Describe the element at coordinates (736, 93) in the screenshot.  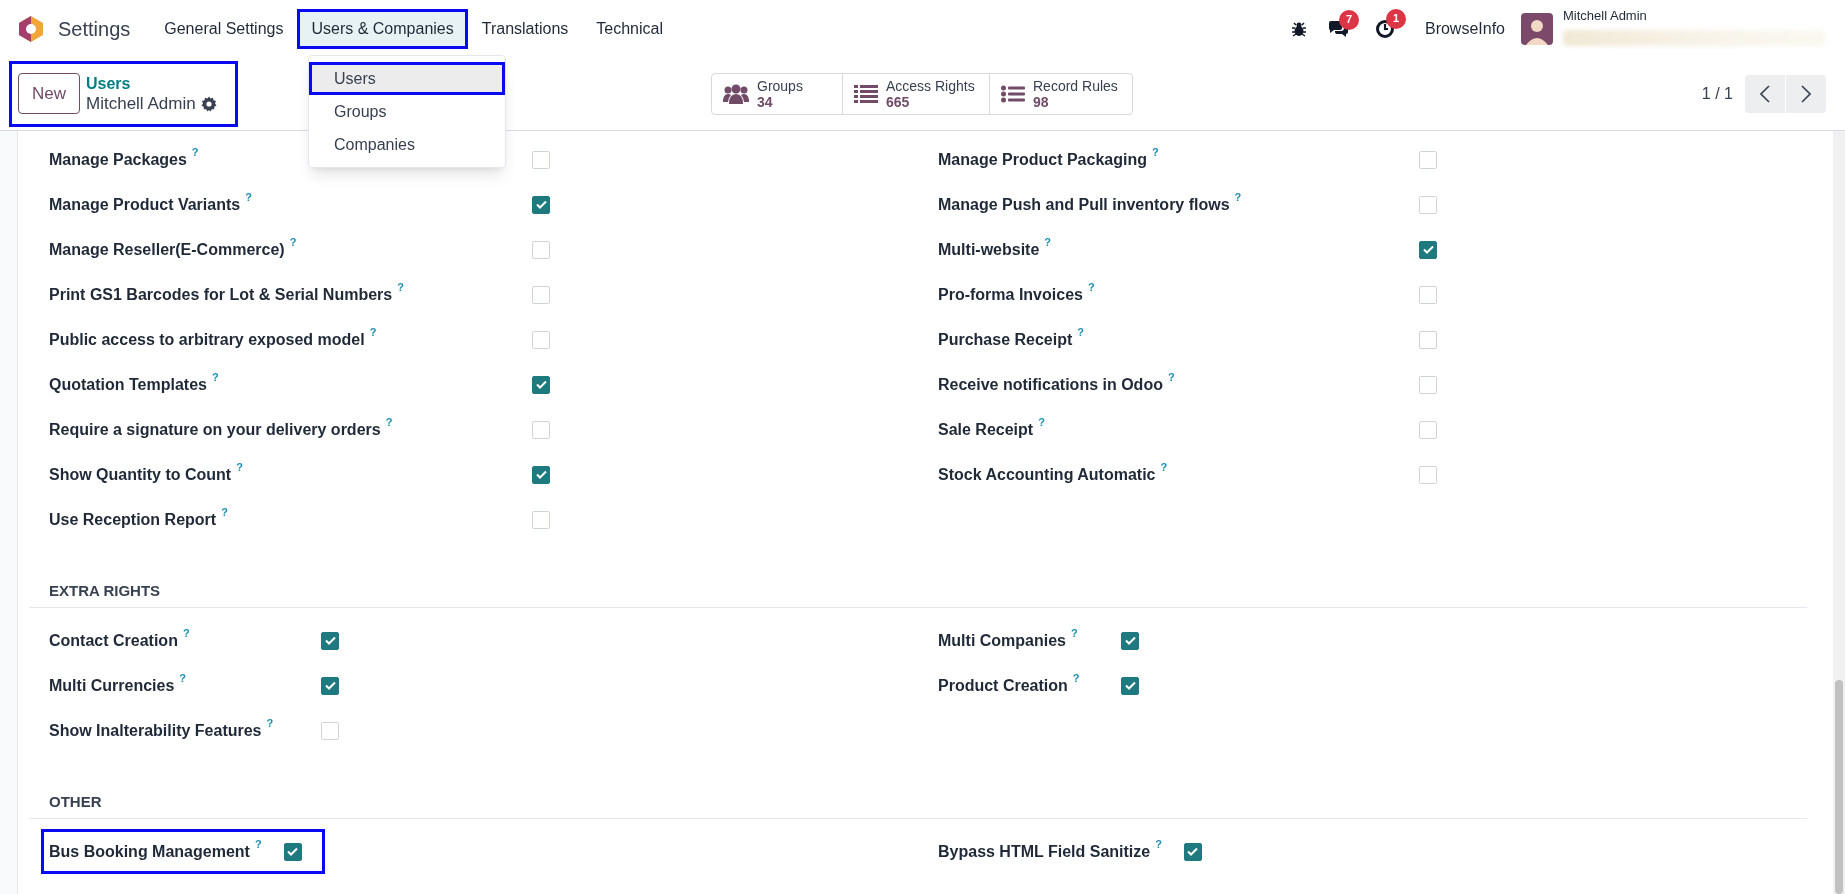
I see `people-icon` at that location.